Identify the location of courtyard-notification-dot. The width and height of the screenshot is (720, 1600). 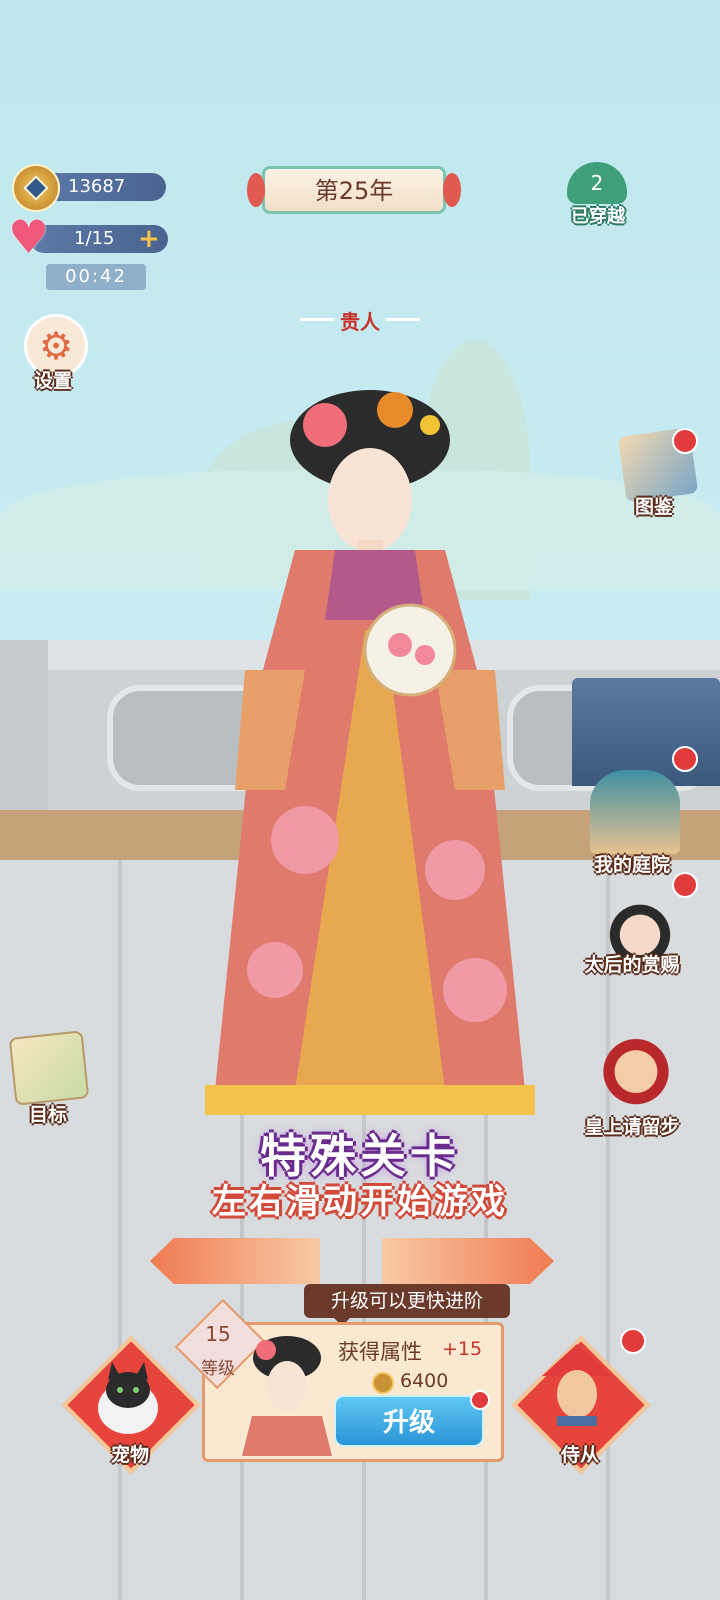
(685, 759).